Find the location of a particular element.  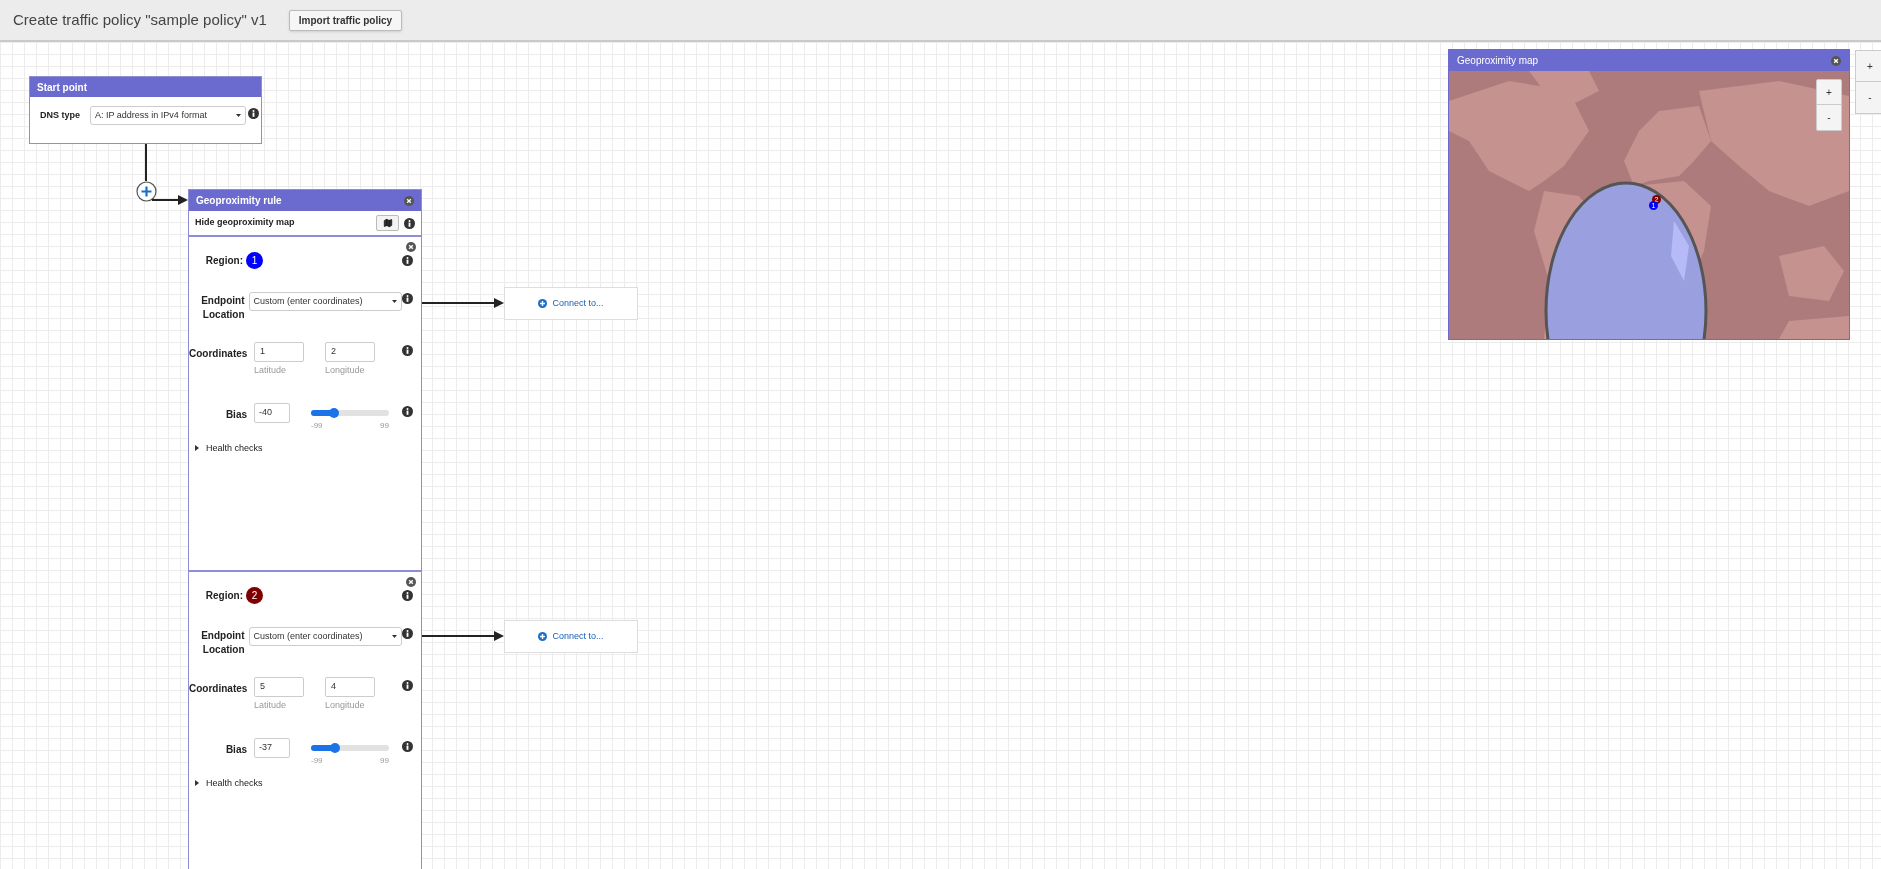

region-number-badge: 2 is located at coordinates (254, 595).